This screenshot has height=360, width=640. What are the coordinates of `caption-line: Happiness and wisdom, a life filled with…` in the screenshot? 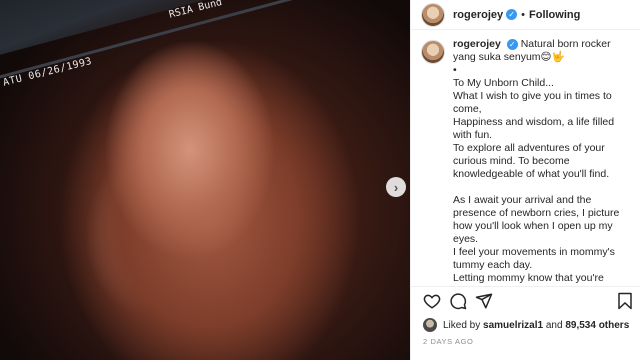 It's located at (534, 128).